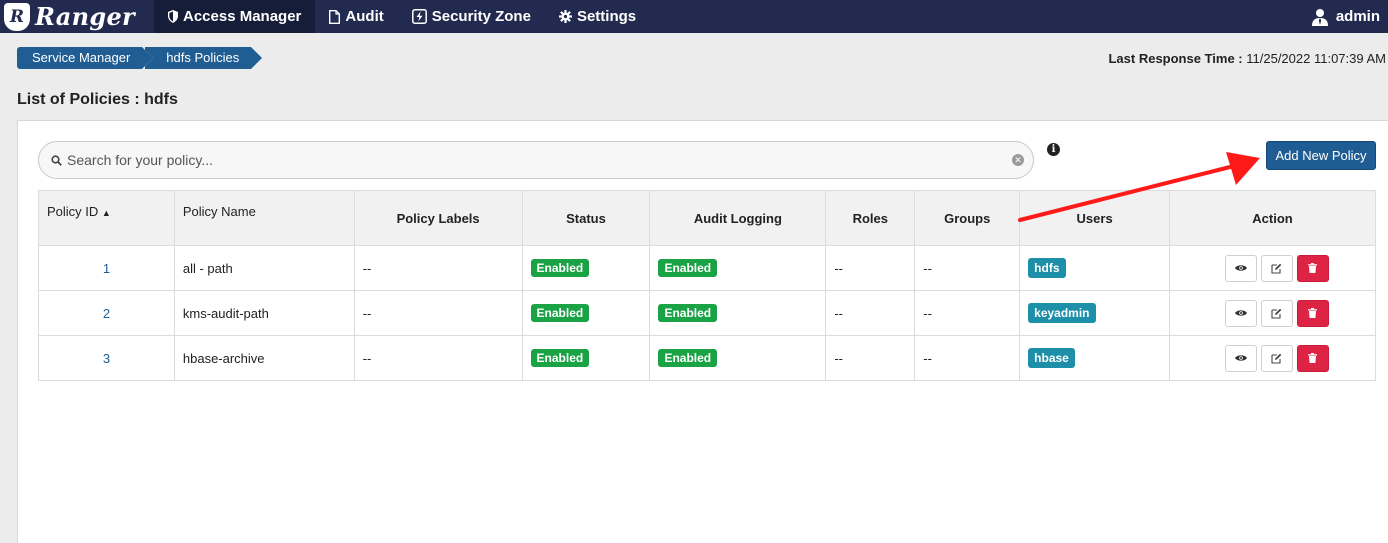  I want to click on nav-security-zone: Security Zone, so click(471, 16).